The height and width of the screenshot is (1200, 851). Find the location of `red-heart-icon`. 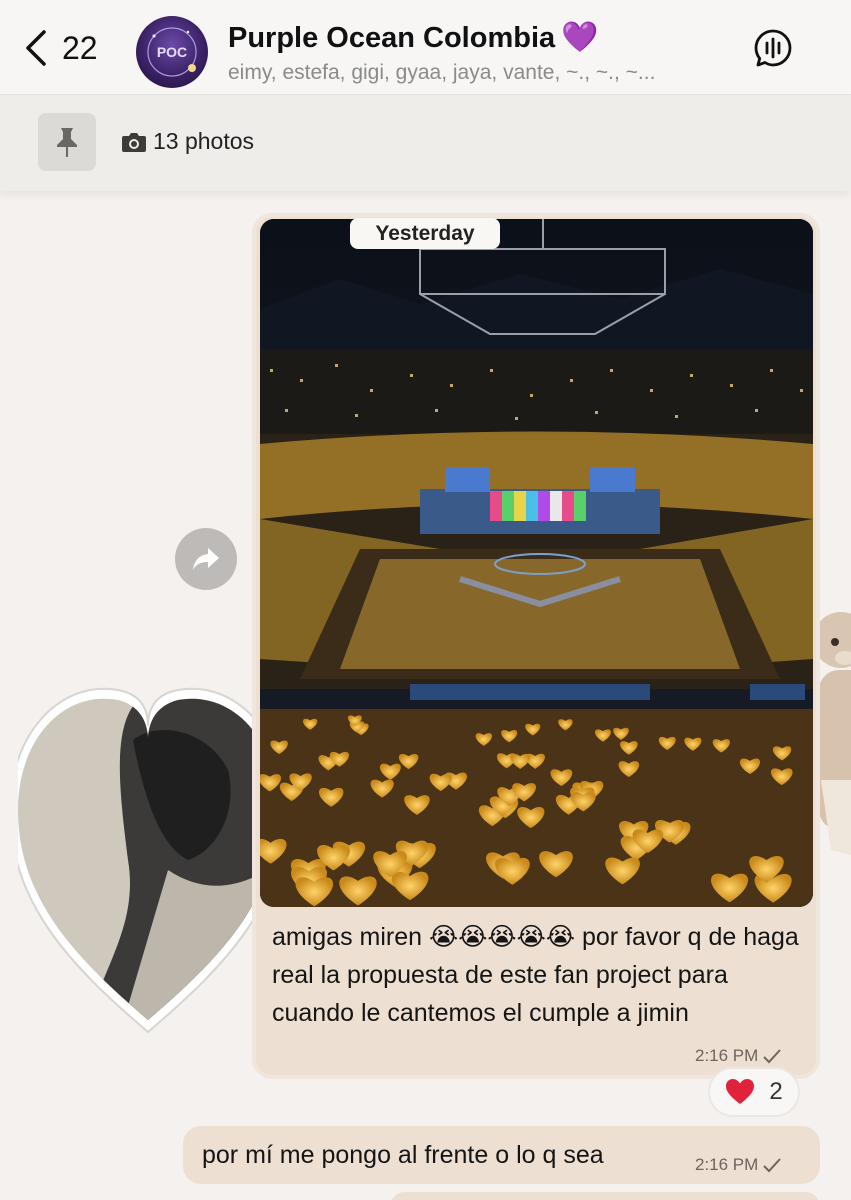

red-heart-icon is located at coordinates (740, 1091).